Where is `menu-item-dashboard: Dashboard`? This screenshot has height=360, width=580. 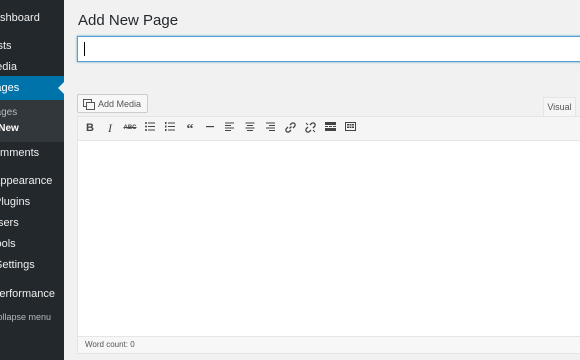
menu-item-dashboard: Dashboard is located at coordinates (20, 18).